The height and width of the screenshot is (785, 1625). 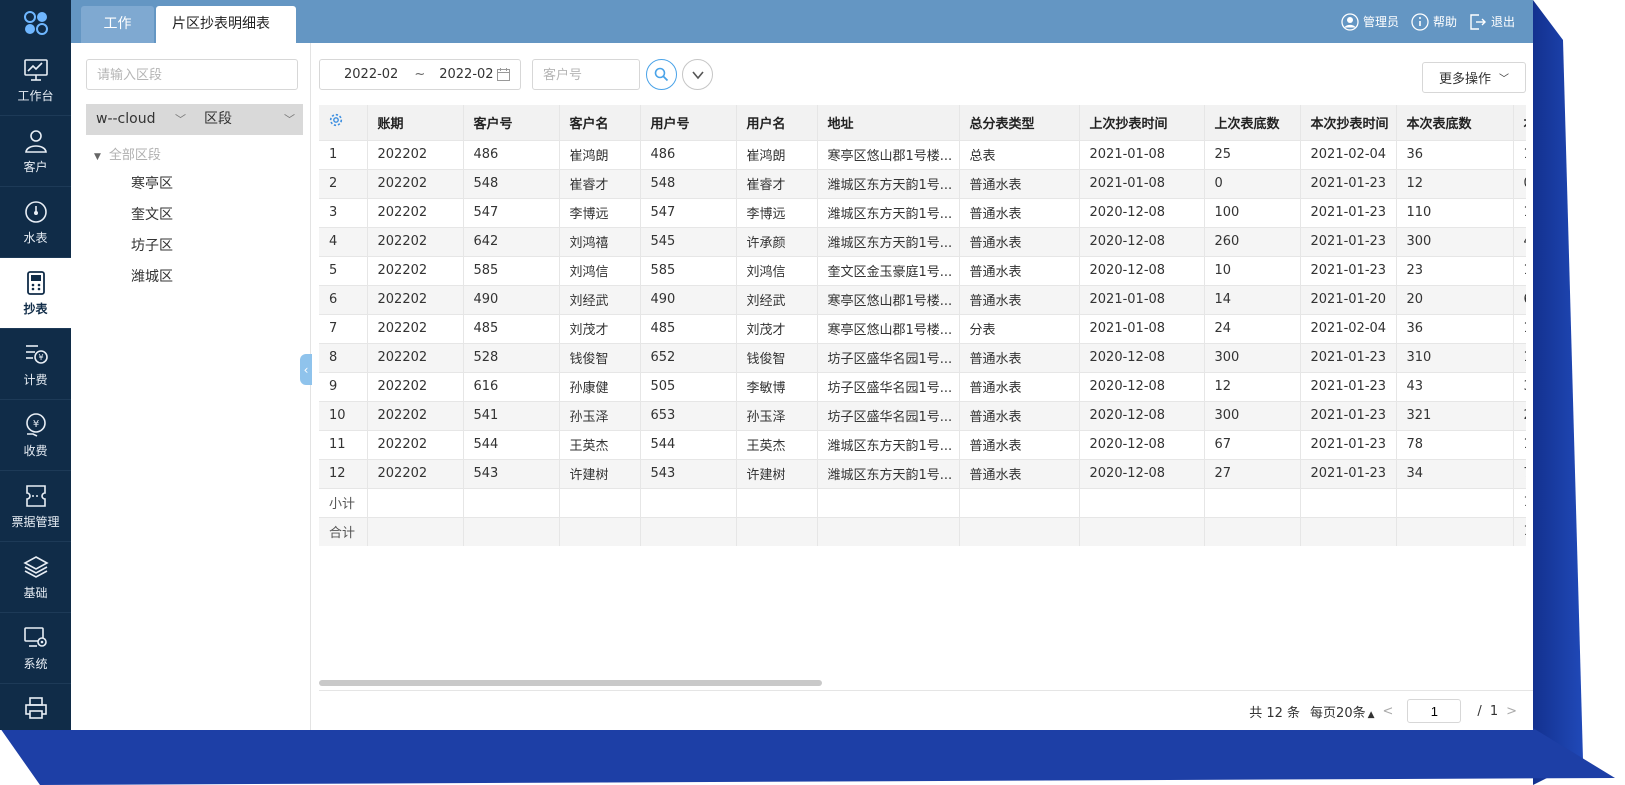 I want to click on logo-icon, so click(x=35, y=22).